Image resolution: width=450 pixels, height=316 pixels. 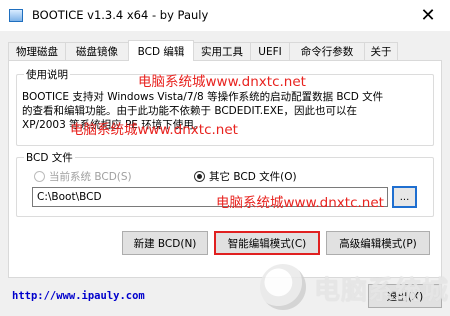 What do you see at coordinates (90, 177) in the screenshot?
I see `radio-current-bcd-label: 当前系统 BCD(S)` at bounding box center [90, 177].